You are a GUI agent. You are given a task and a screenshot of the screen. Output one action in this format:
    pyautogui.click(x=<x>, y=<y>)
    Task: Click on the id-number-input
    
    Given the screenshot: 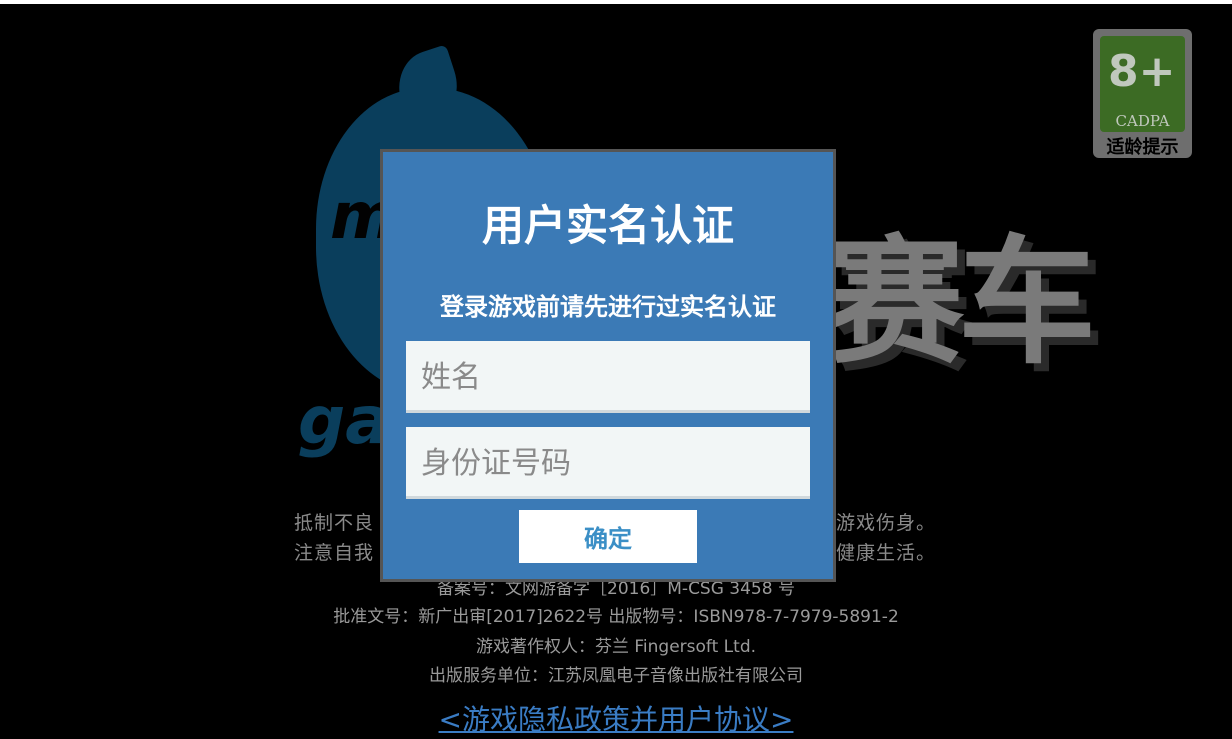 What is the action you would take?
    pyautogui.click(x=608, y=463)
    